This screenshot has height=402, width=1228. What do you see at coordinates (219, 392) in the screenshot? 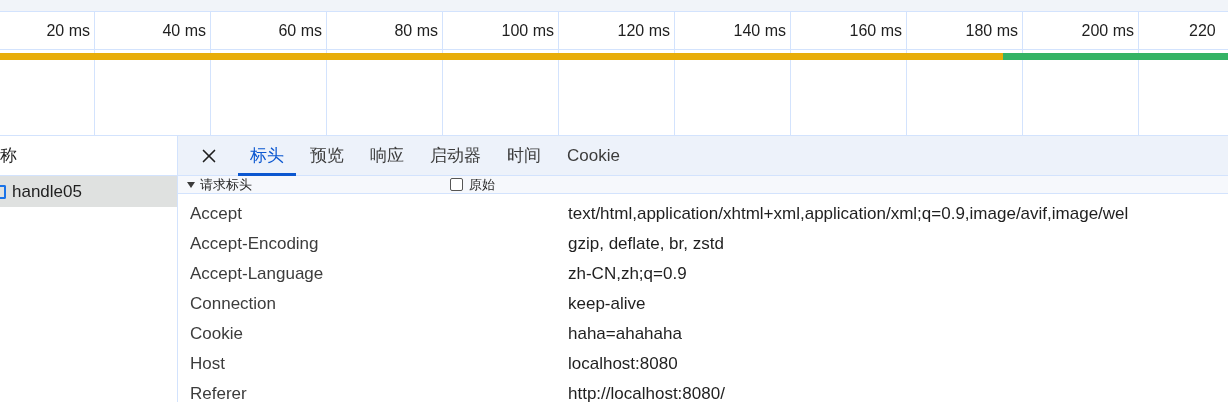
I see `header-name: Referer` at bounding box center [219, 392].